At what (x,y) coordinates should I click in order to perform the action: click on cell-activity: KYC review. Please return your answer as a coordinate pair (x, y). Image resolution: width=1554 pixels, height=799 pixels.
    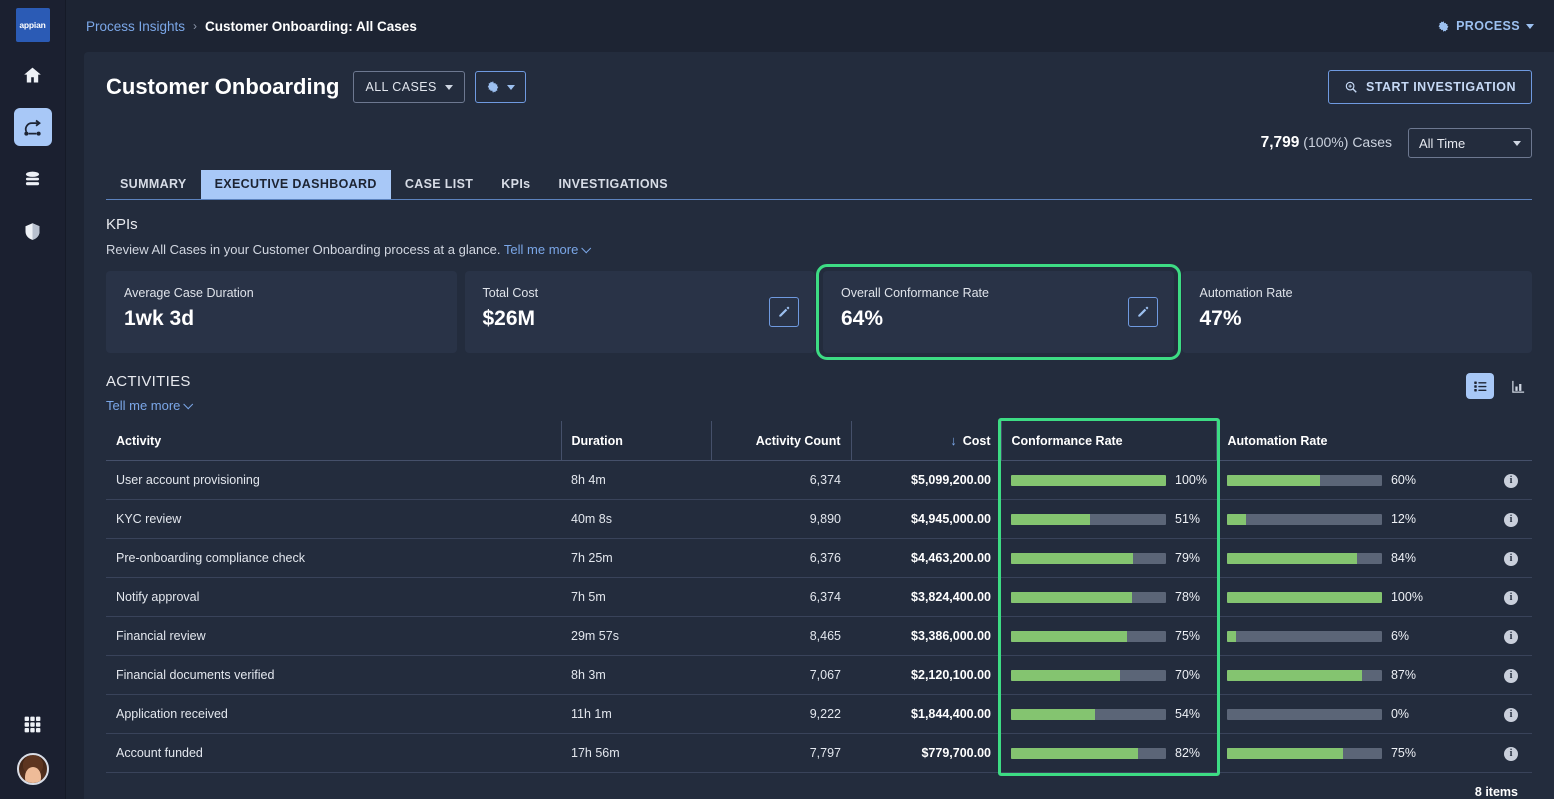
    Looking at the image, I should click on (333, 519).